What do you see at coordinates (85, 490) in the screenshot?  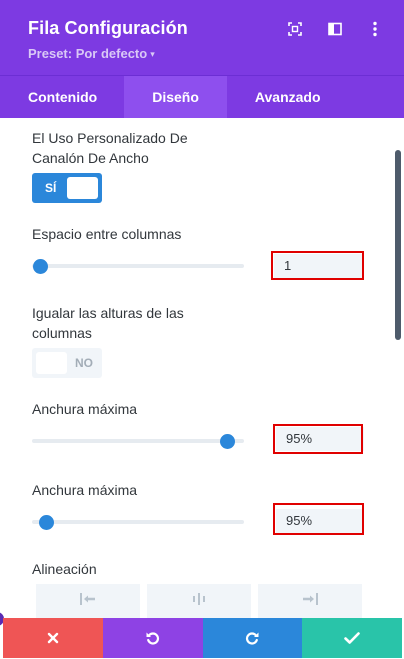 I see `max-width-label-2: Anchura máxima` at bounding box center [85, 490].